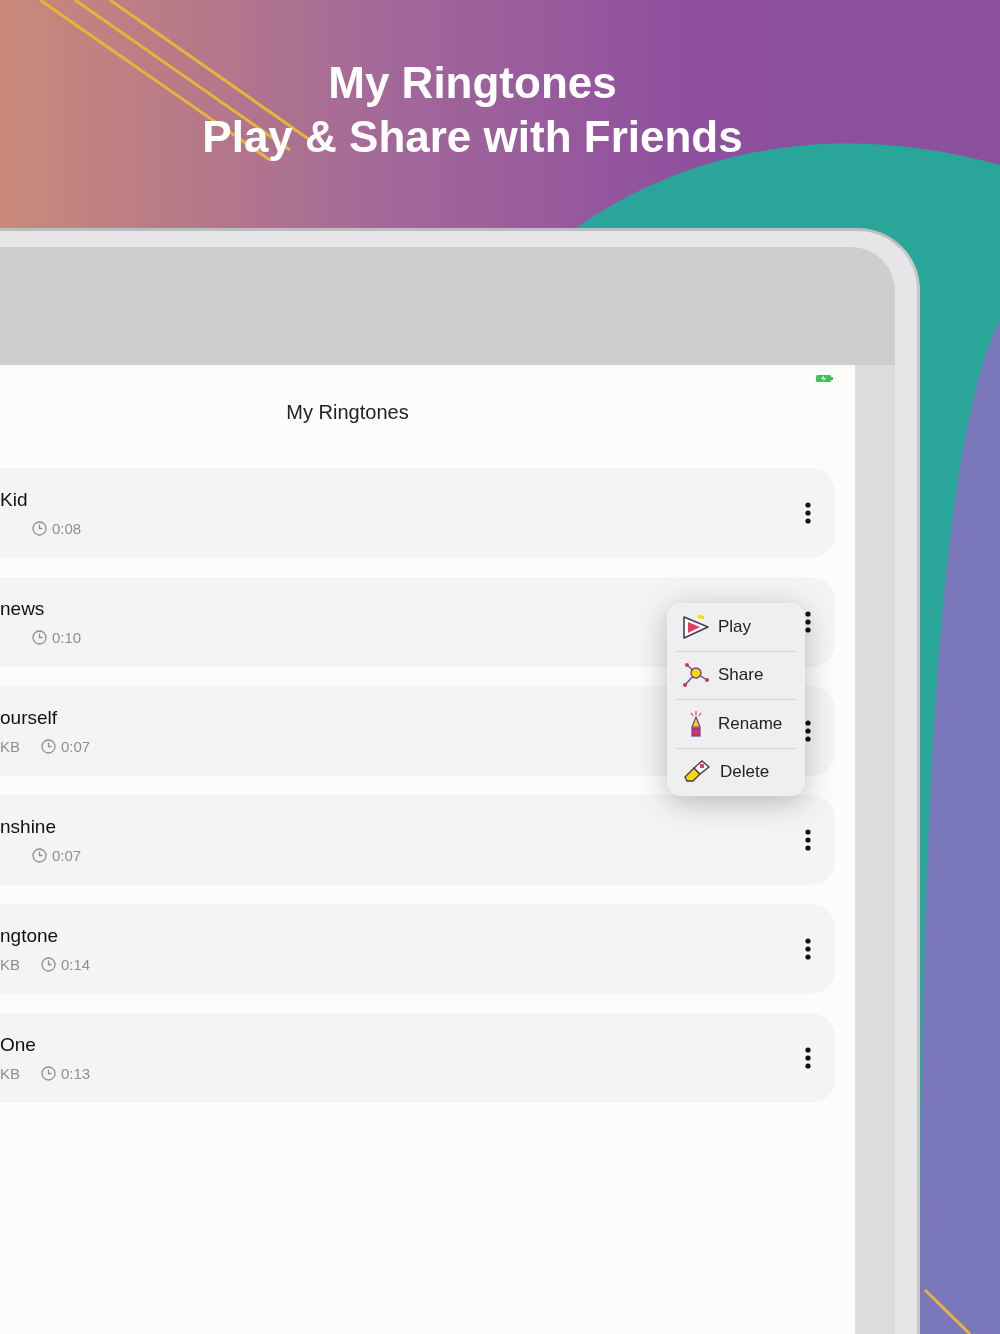  What do you see at coordinates (417, 513) in the screenshot?
I see `ringtone-row: Kid 0:08` at bounding box center [417, 513].